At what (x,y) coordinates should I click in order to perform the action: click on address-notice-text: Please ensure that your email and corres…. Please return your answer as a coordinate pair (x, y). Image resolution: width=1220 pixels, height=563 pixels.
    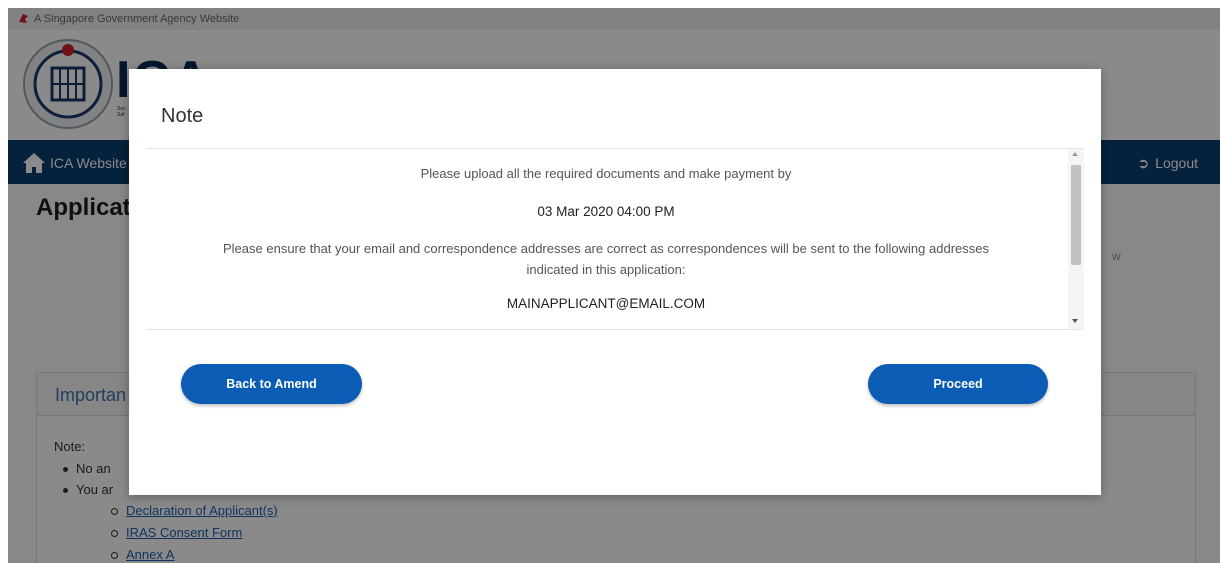
    Looking at the image, I should click on (606, 248).